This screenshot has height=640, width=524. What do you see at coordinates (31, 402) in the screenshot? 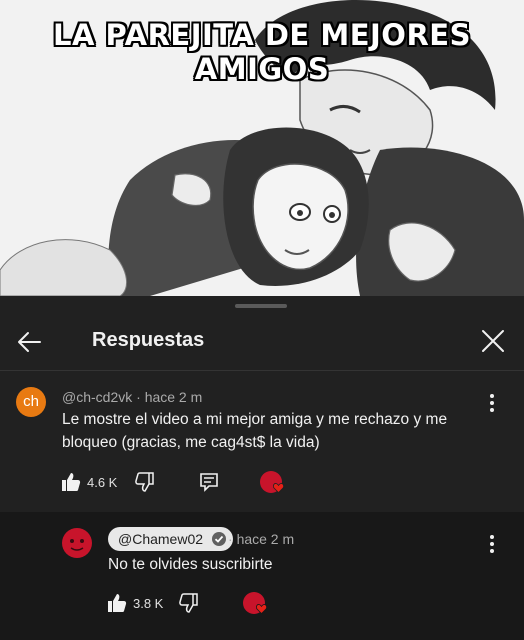
I see `avatar: ch` at bounding box center [31, 402].